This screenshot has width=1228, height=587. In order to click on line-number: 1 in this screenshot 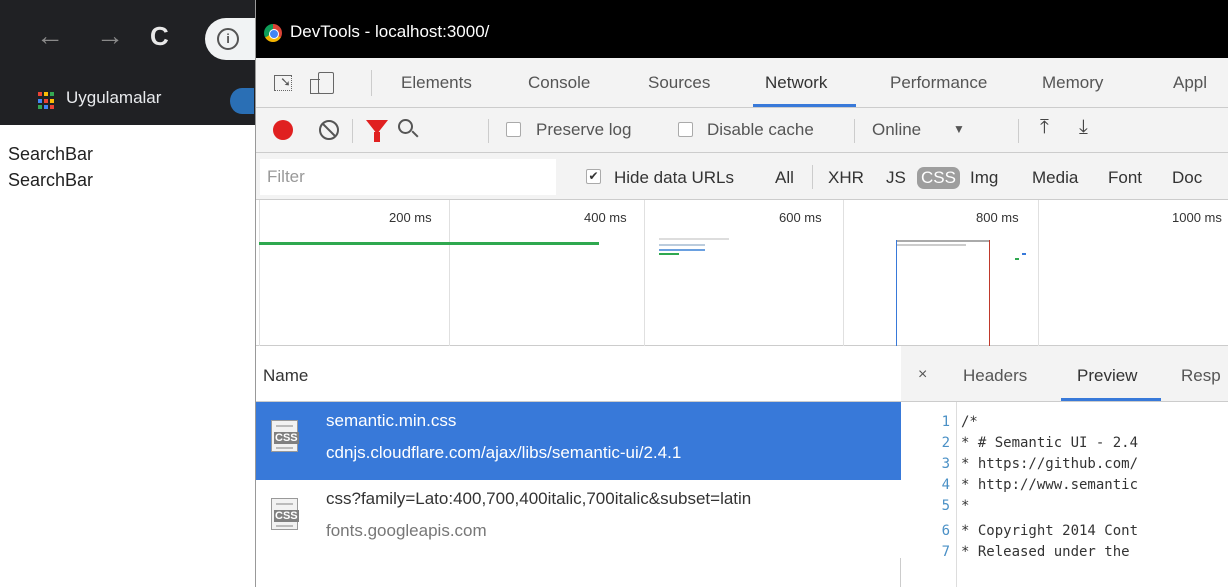, I will do `click(945, 422)`.